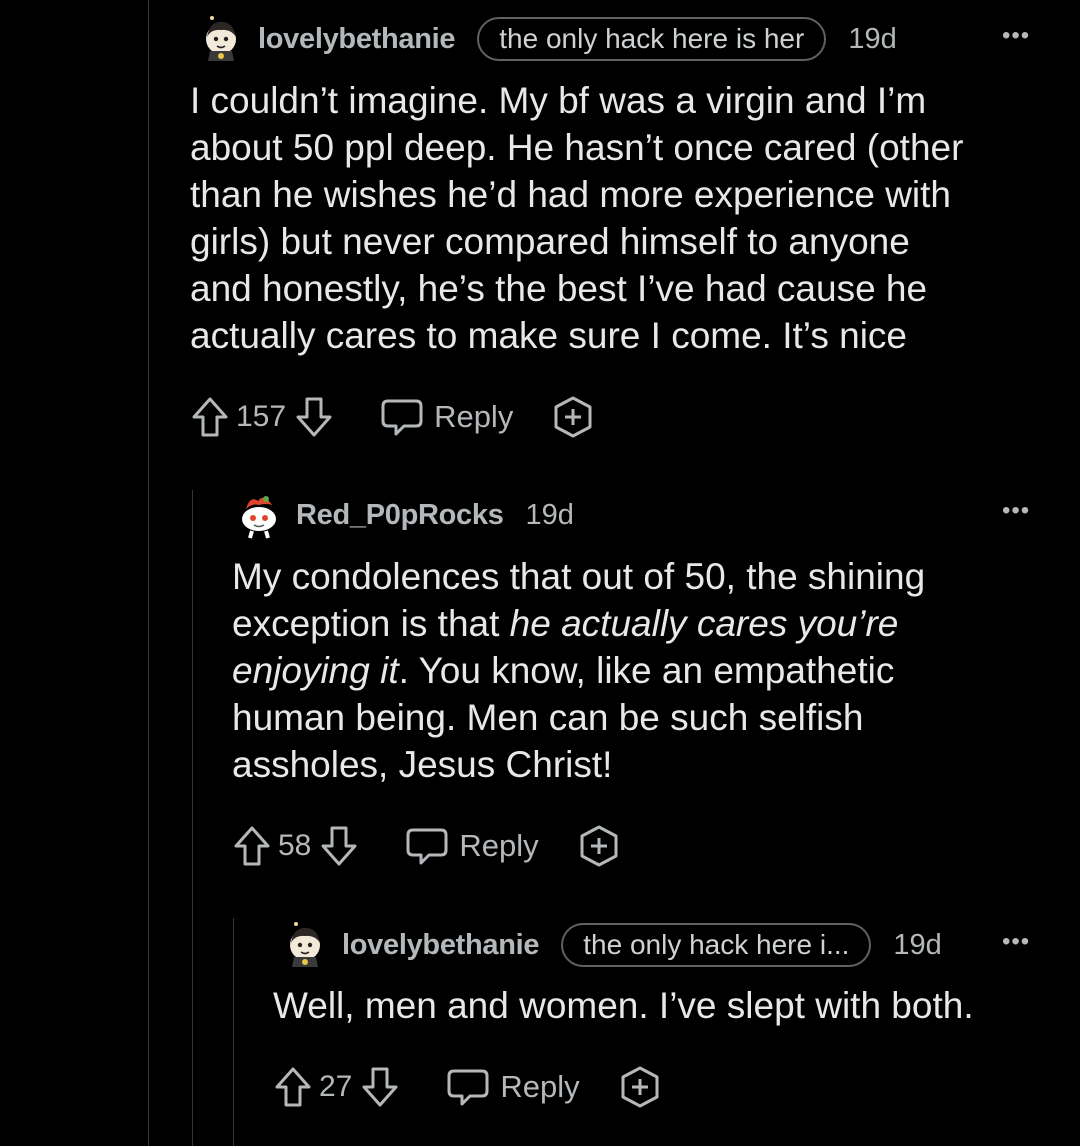 This screenshot has height=1146, width=1080. Describe the element at coordinates (336, 1086) in the screenshot. I see `vote-count: 27` at that location.